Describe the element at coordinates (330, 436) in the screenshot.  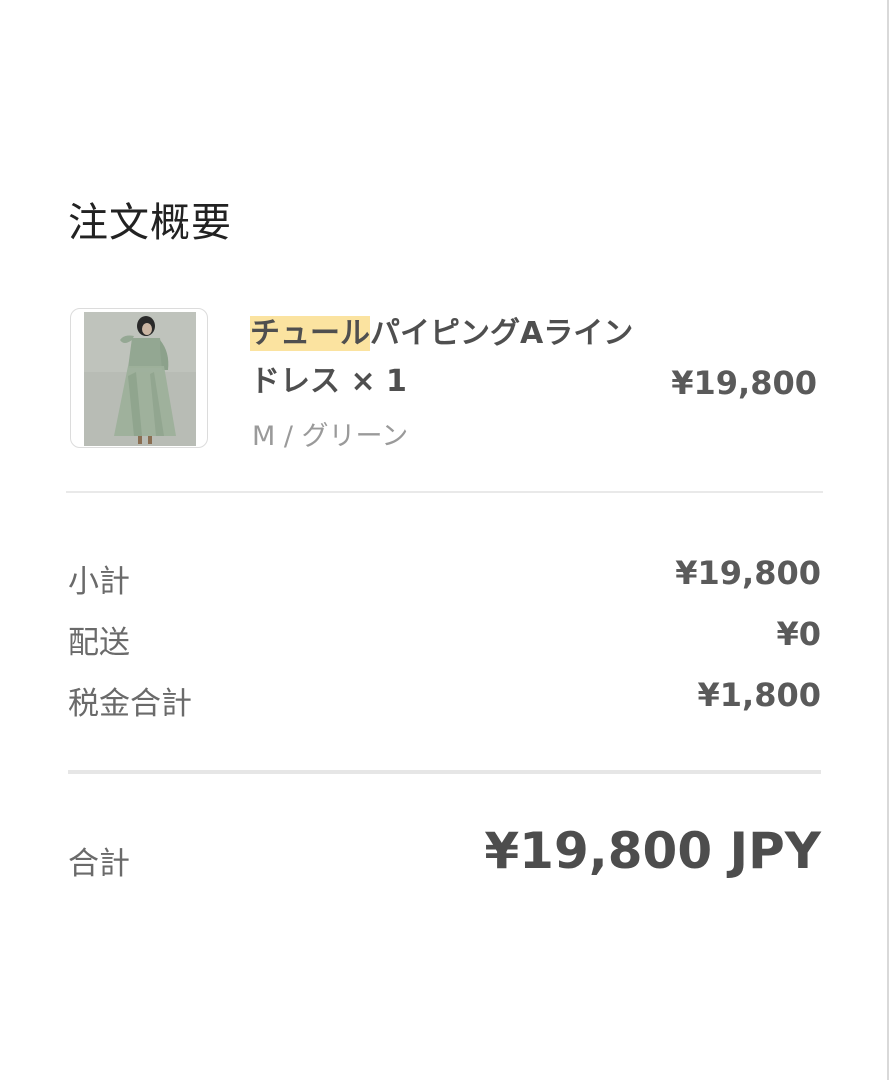
I see `product-variant: M / グリーン` at that location.